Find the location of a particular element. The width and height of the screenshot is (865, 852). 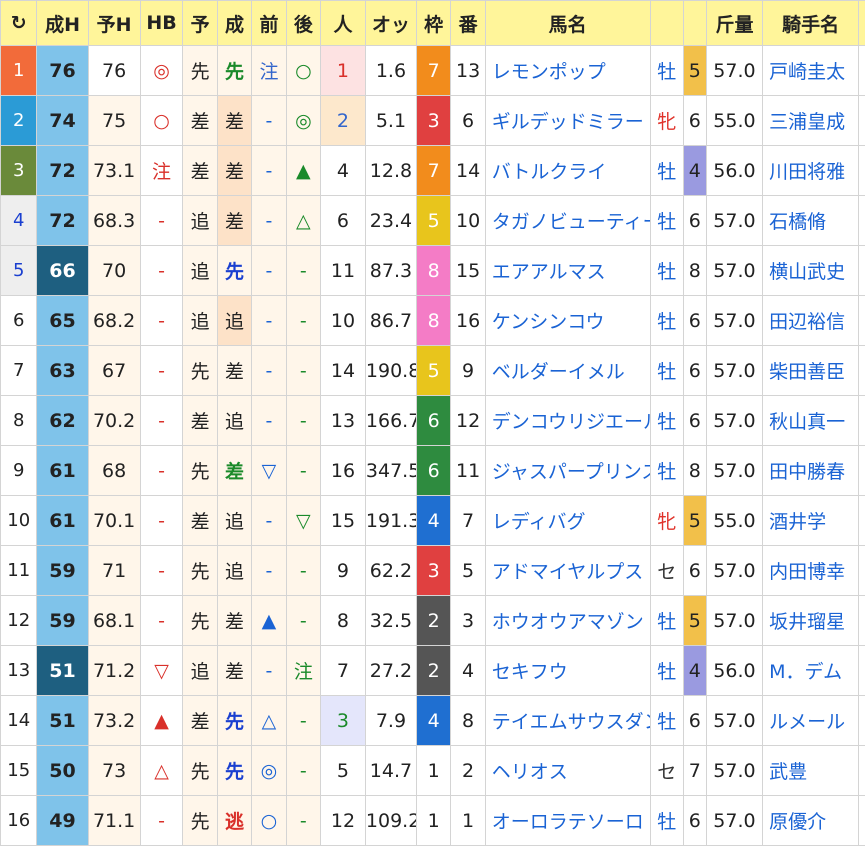

header-popularity: 人 is located at coordinates (343, 23).